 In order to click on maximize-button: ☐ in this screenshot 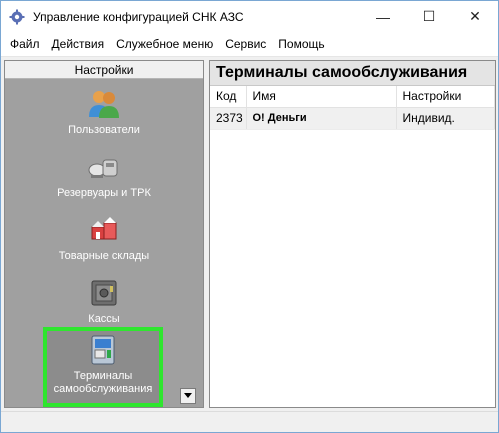, I will do `click(429, 16)`.